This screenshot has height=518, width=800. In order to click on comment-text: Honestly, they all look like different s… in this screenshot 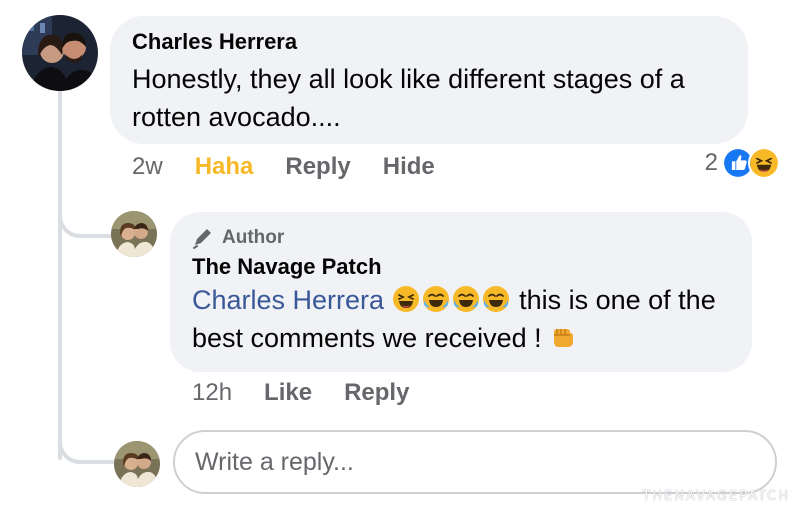, I will do `click(408, 98)`.